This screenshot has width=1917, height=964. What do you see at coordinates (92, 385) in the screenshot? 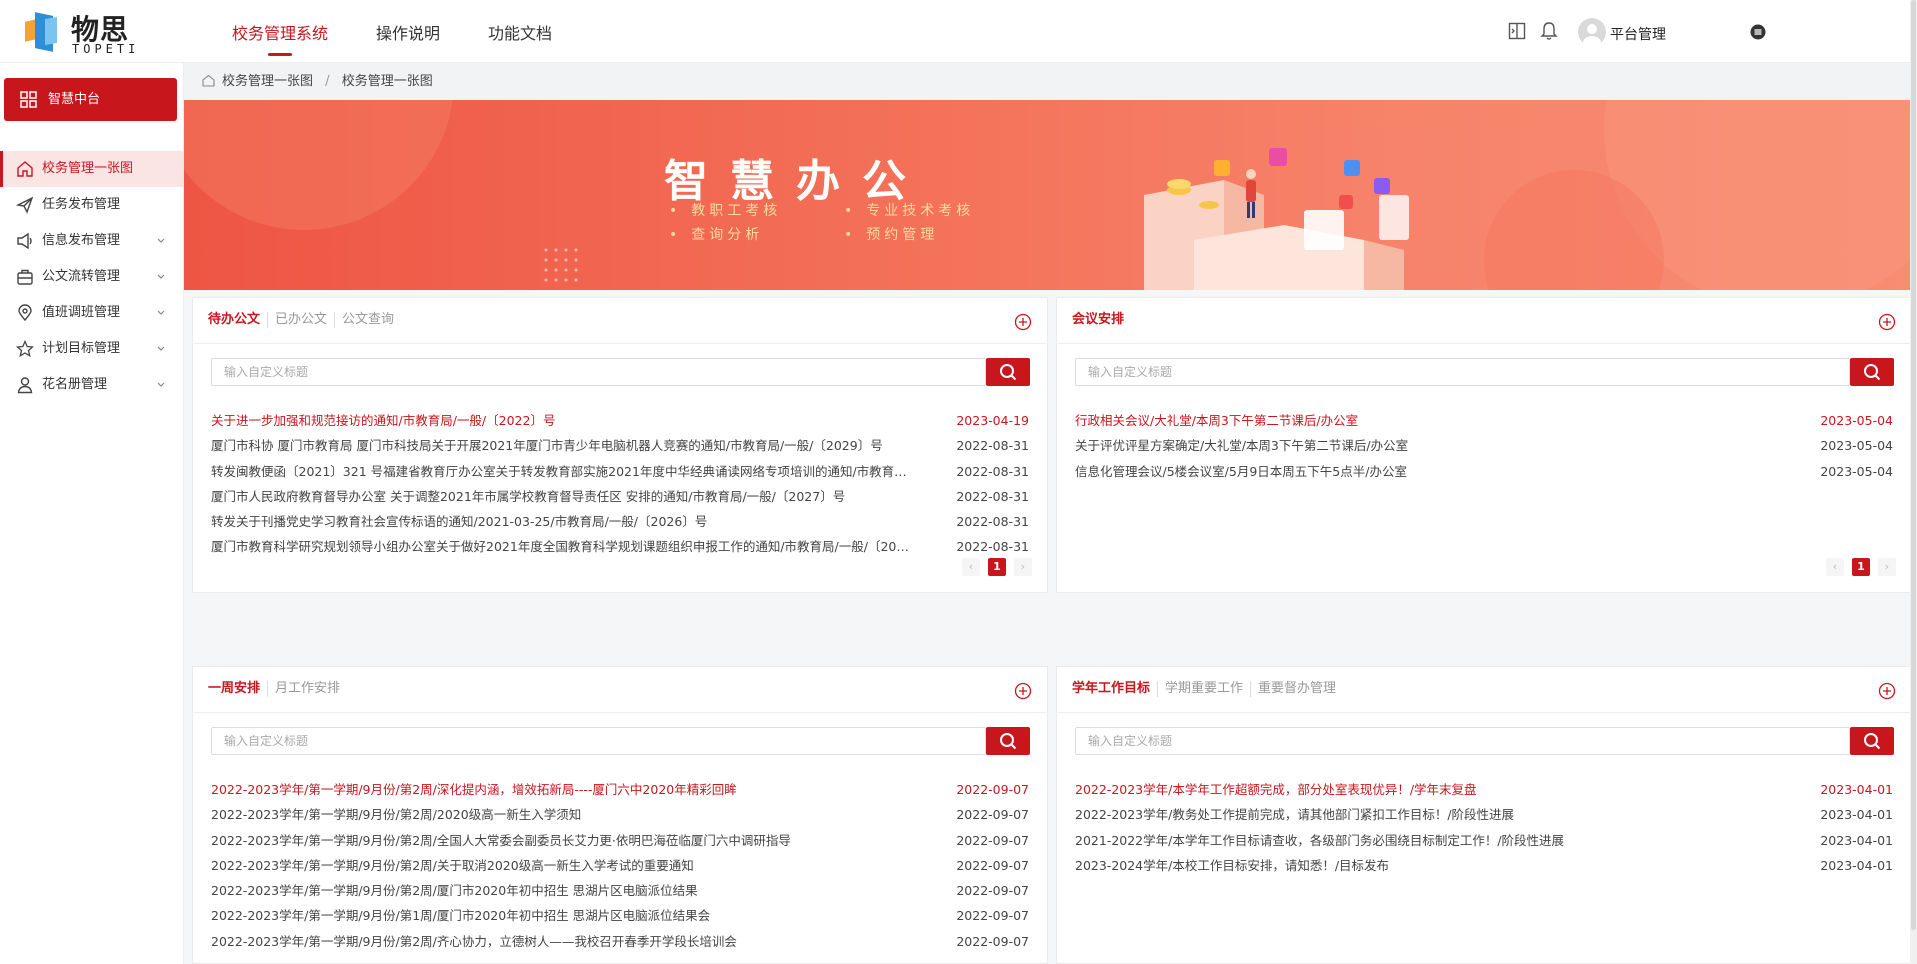
I see `sidebar-item-roster: 花名册管理` at bounding box center [92, 385].